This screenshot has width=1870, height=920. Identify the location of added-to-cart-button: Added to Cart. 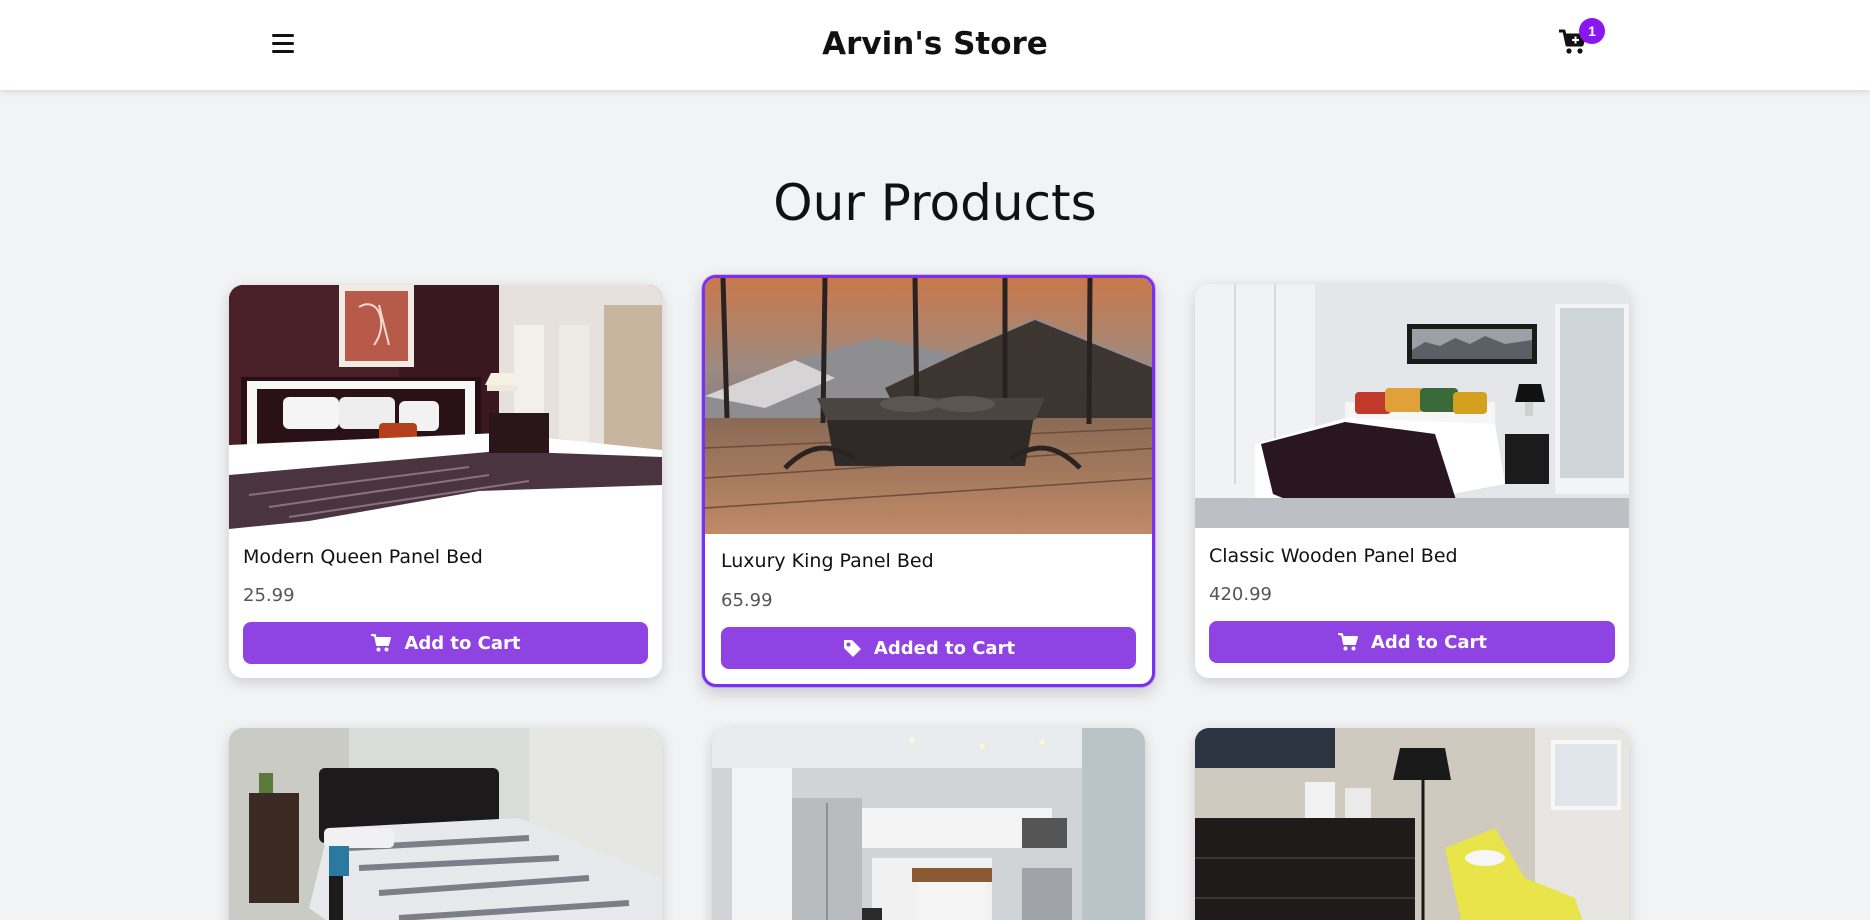
(928, 648).